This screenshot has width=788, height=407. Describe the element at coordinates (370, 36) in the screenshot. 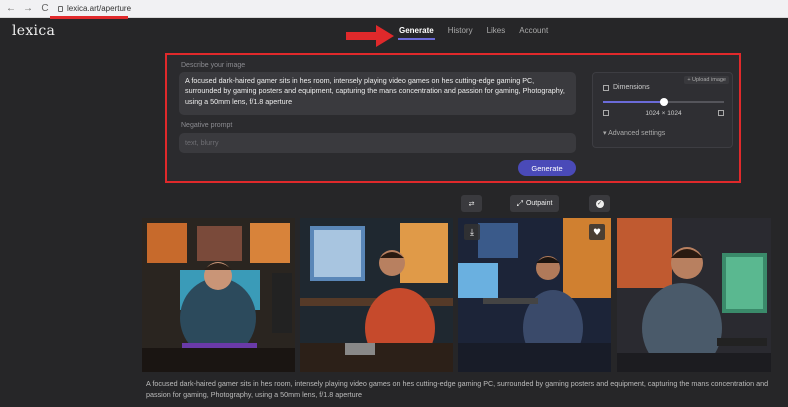

I see `red-arrow-annotation` at that location.